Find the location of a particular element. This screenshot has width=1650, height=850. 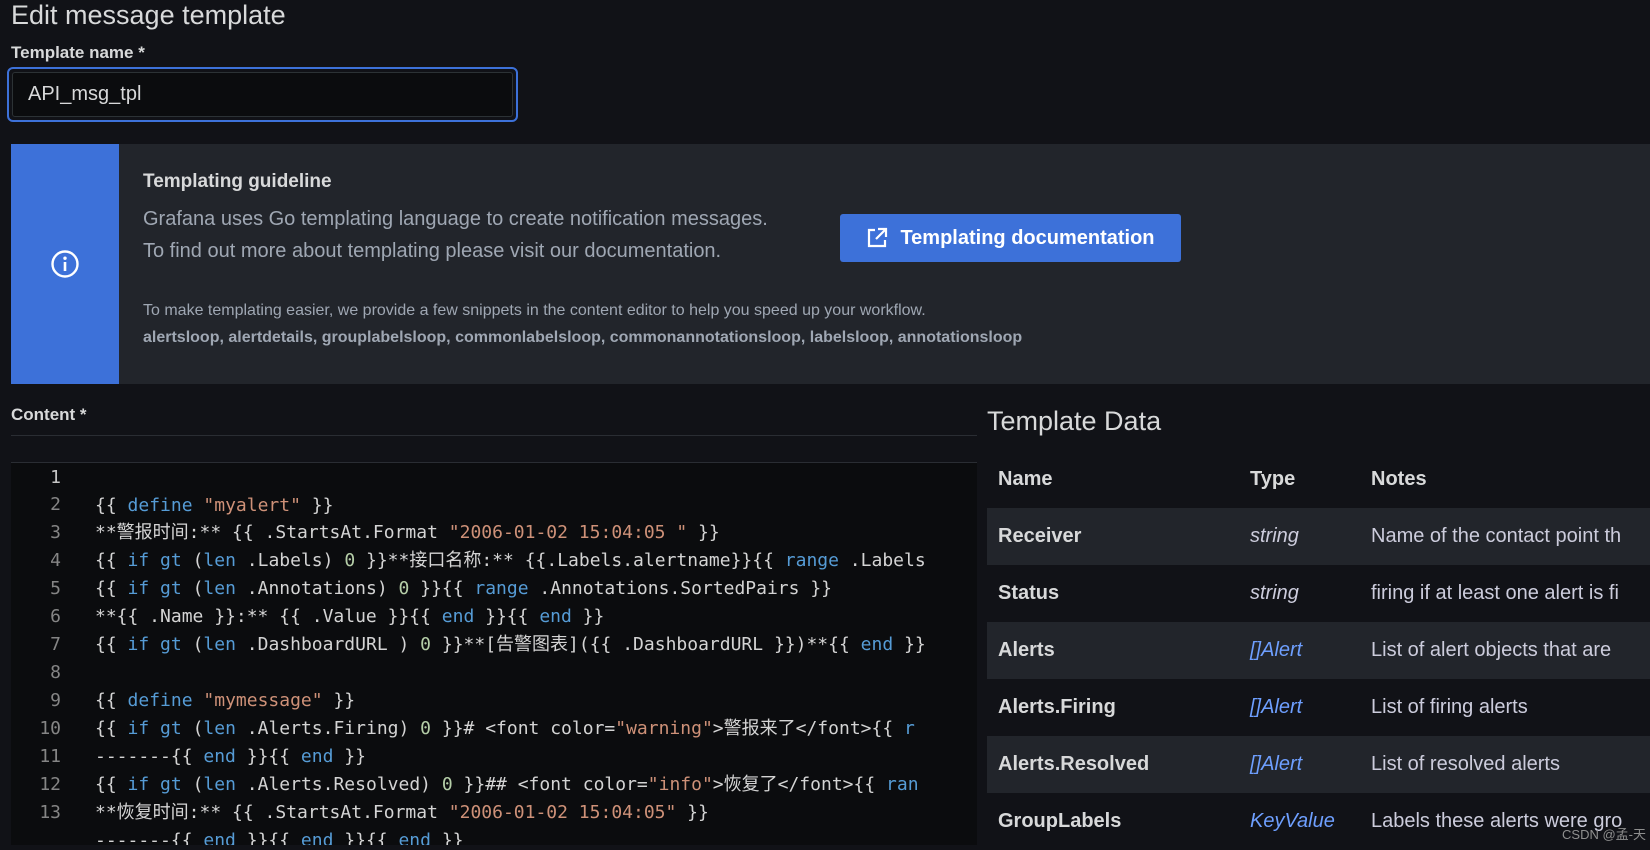

template-data-title: Template Data is located at coordinates (1074, 421).